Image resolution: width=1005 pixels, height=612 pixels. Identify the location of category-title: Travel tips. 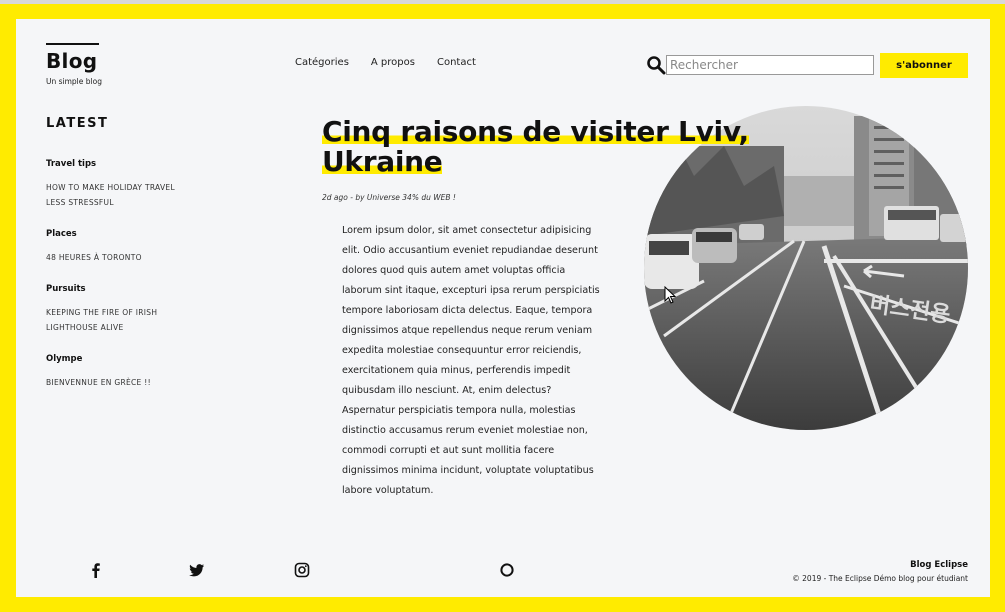
(126, 164).